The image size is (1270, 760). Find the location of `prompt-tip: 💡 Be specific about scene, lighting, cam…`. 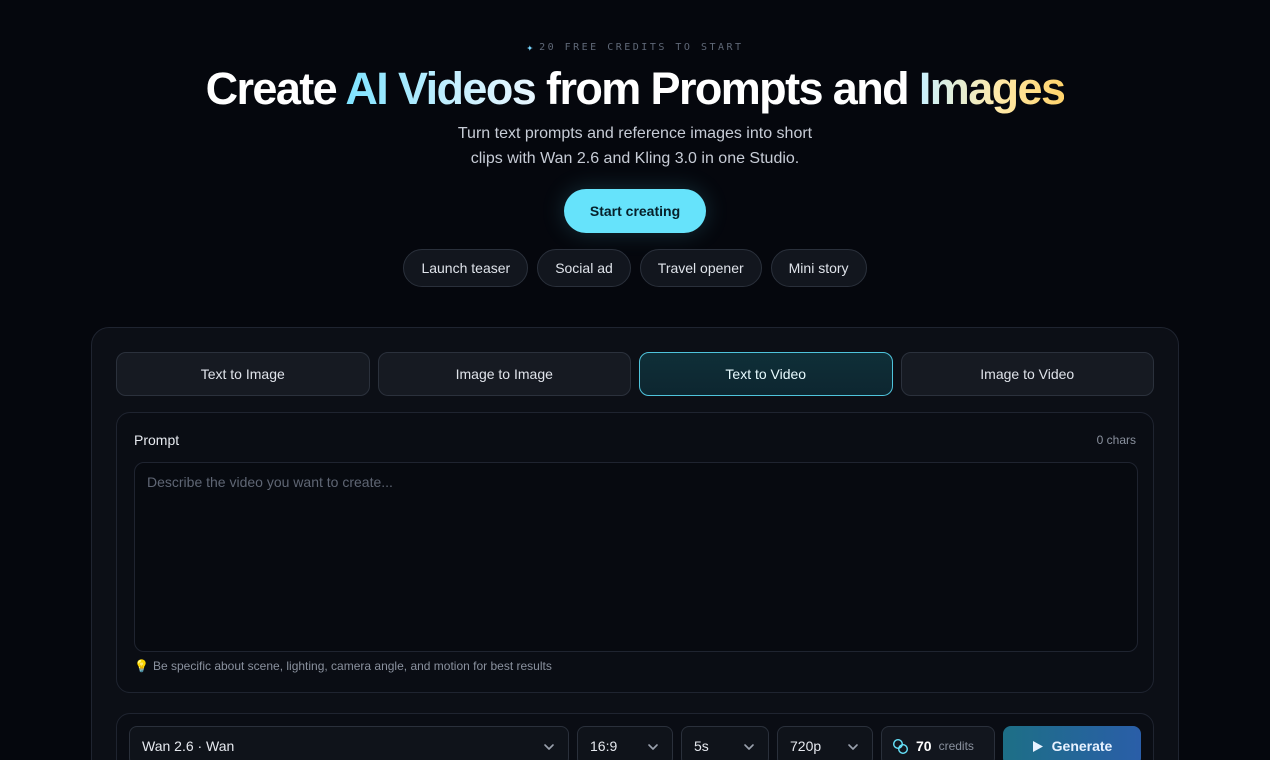

prompt-tip: 💡 Be specific about scene, lighting, cam… is located at coordinates (343, 666).